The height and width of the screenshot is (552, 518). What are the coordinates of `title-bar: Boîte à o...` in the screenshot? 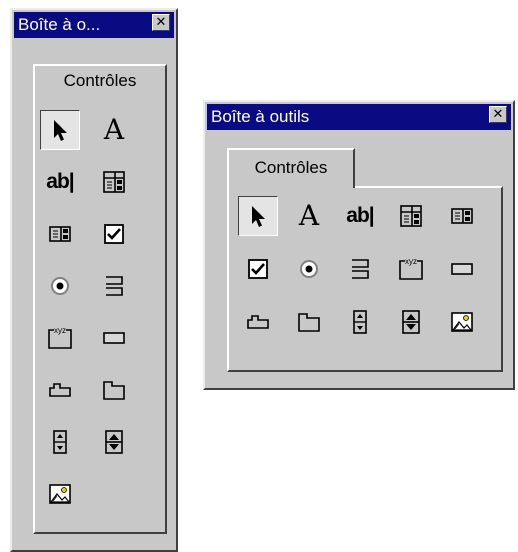 It's located at (94, 25).